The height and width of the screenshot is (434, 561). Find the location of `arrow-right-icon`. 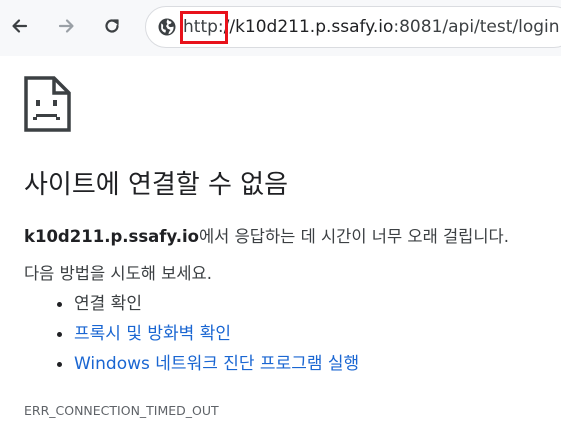

arrow-right-icon is located at coordinates (66, 26).